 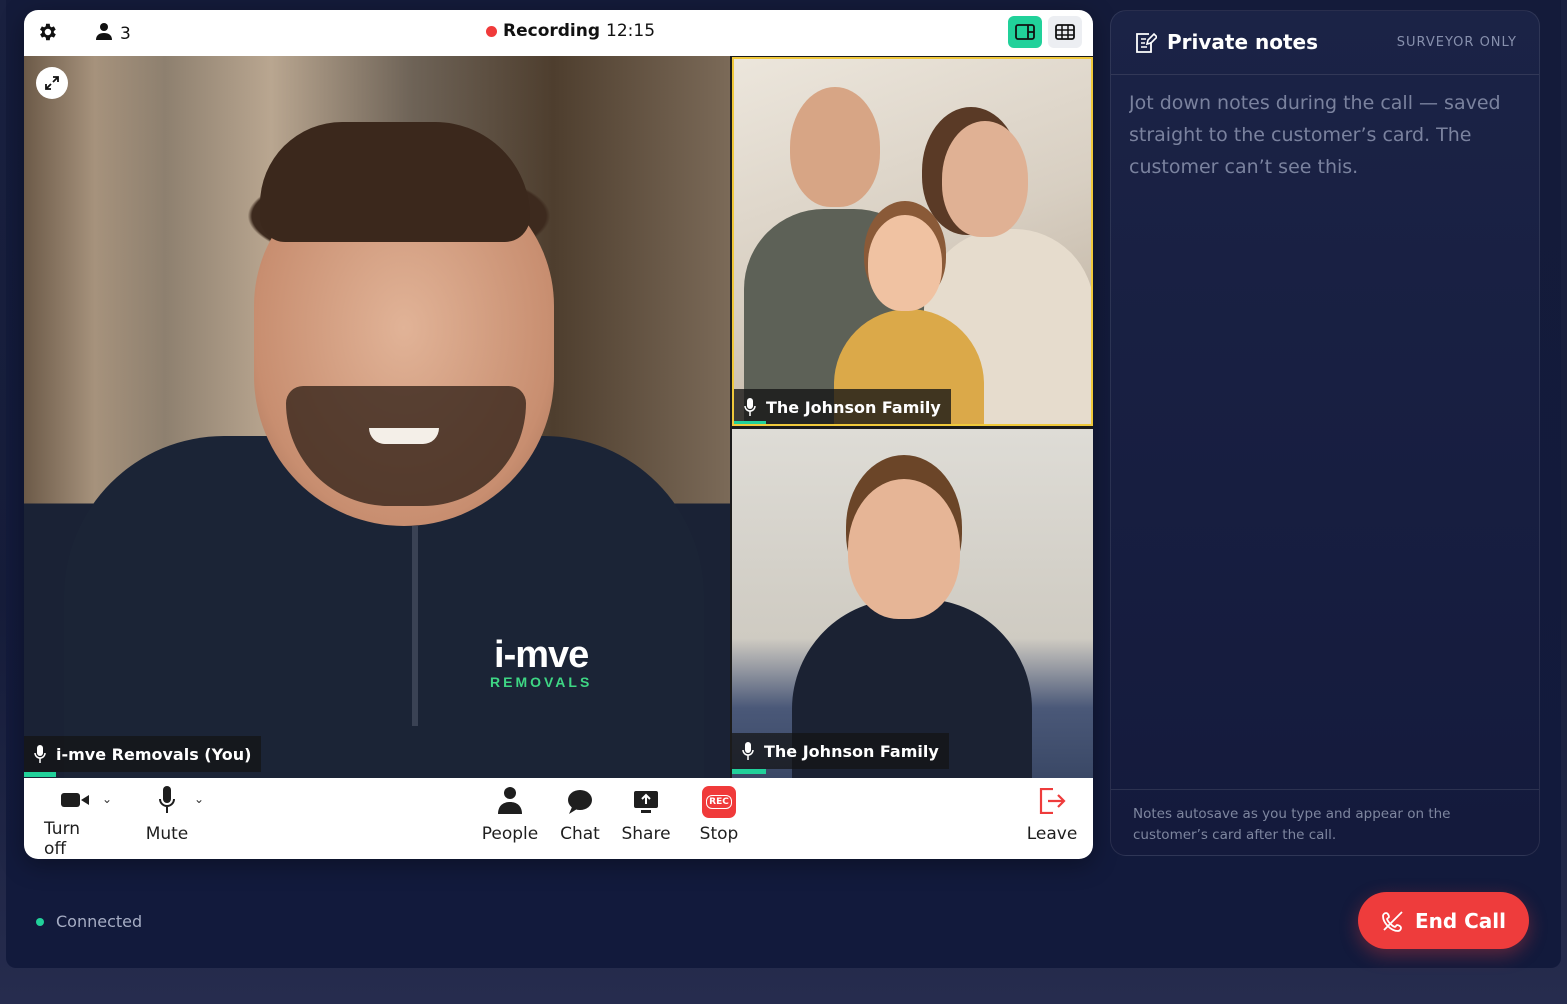 I want to click on logo-subtext: REMOVALS, so click(x=541, y=682).